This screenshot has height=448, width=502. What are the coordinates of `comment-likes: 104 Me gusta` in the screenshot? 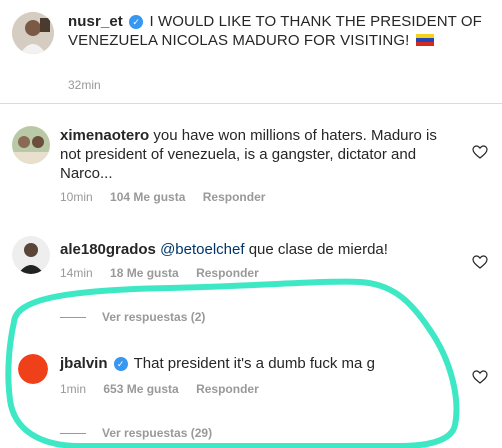 It's located at (147, 197).